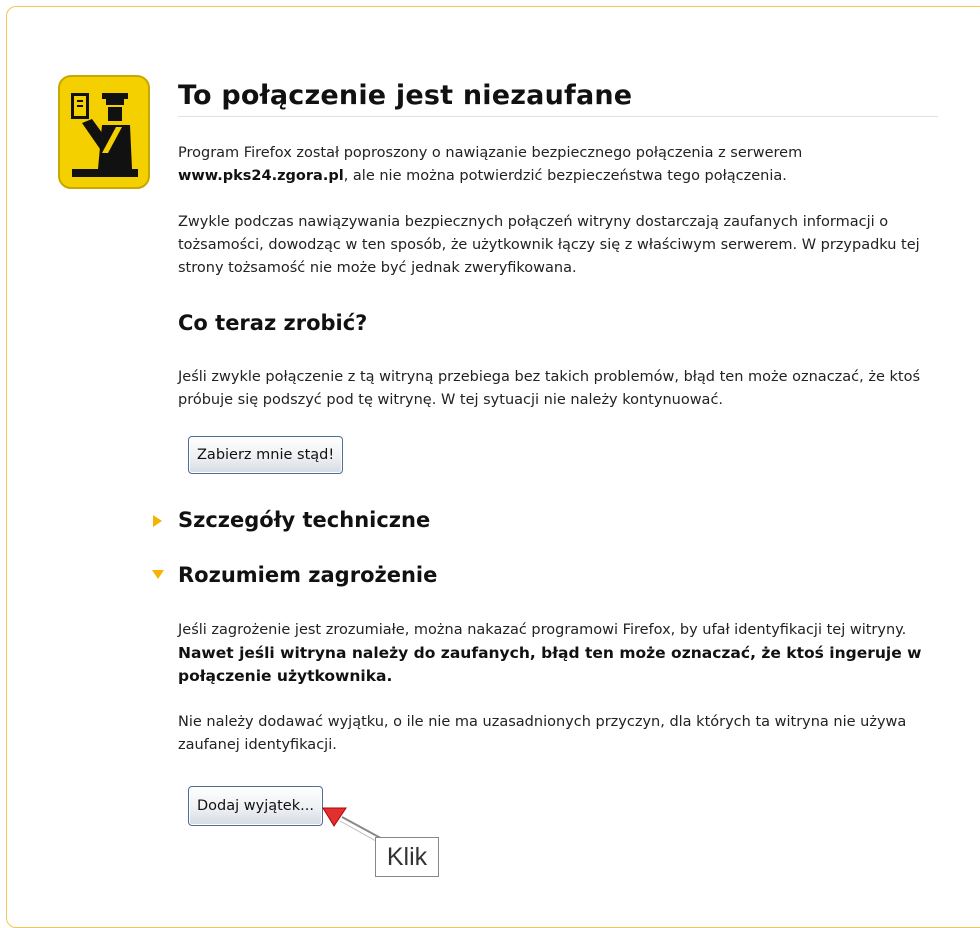  I want to click on technical-details-heading: Szczegóły techniczne, so click(304, 520).